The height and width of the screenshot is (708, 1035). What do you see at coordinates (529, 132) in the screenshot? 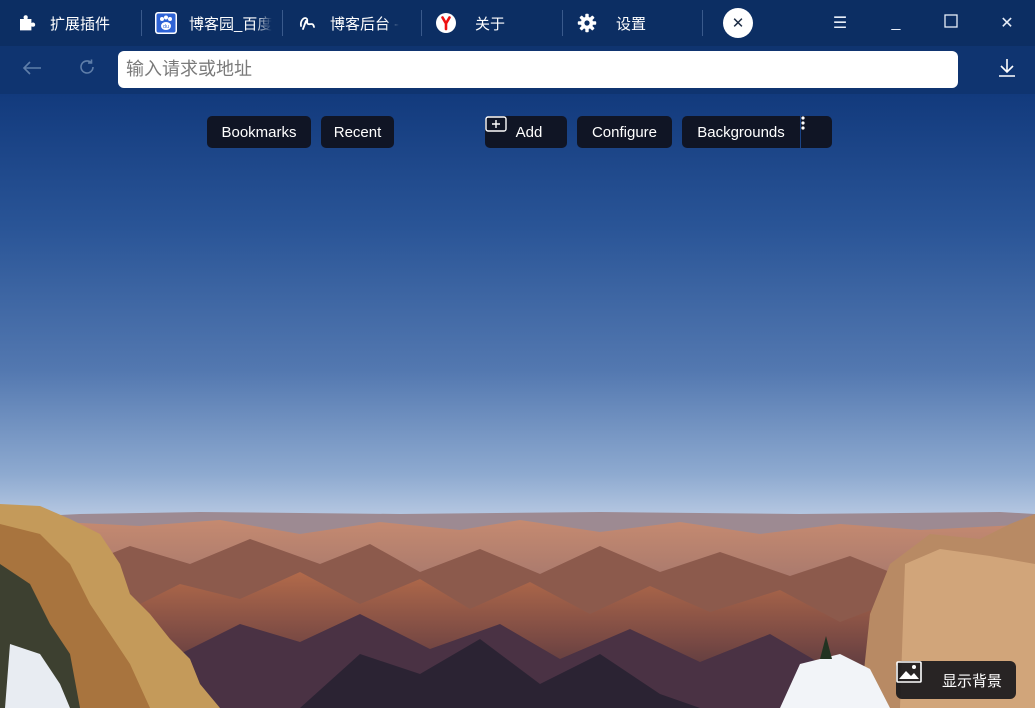
I see `add-label: Add` at bounding box center [529, 132].